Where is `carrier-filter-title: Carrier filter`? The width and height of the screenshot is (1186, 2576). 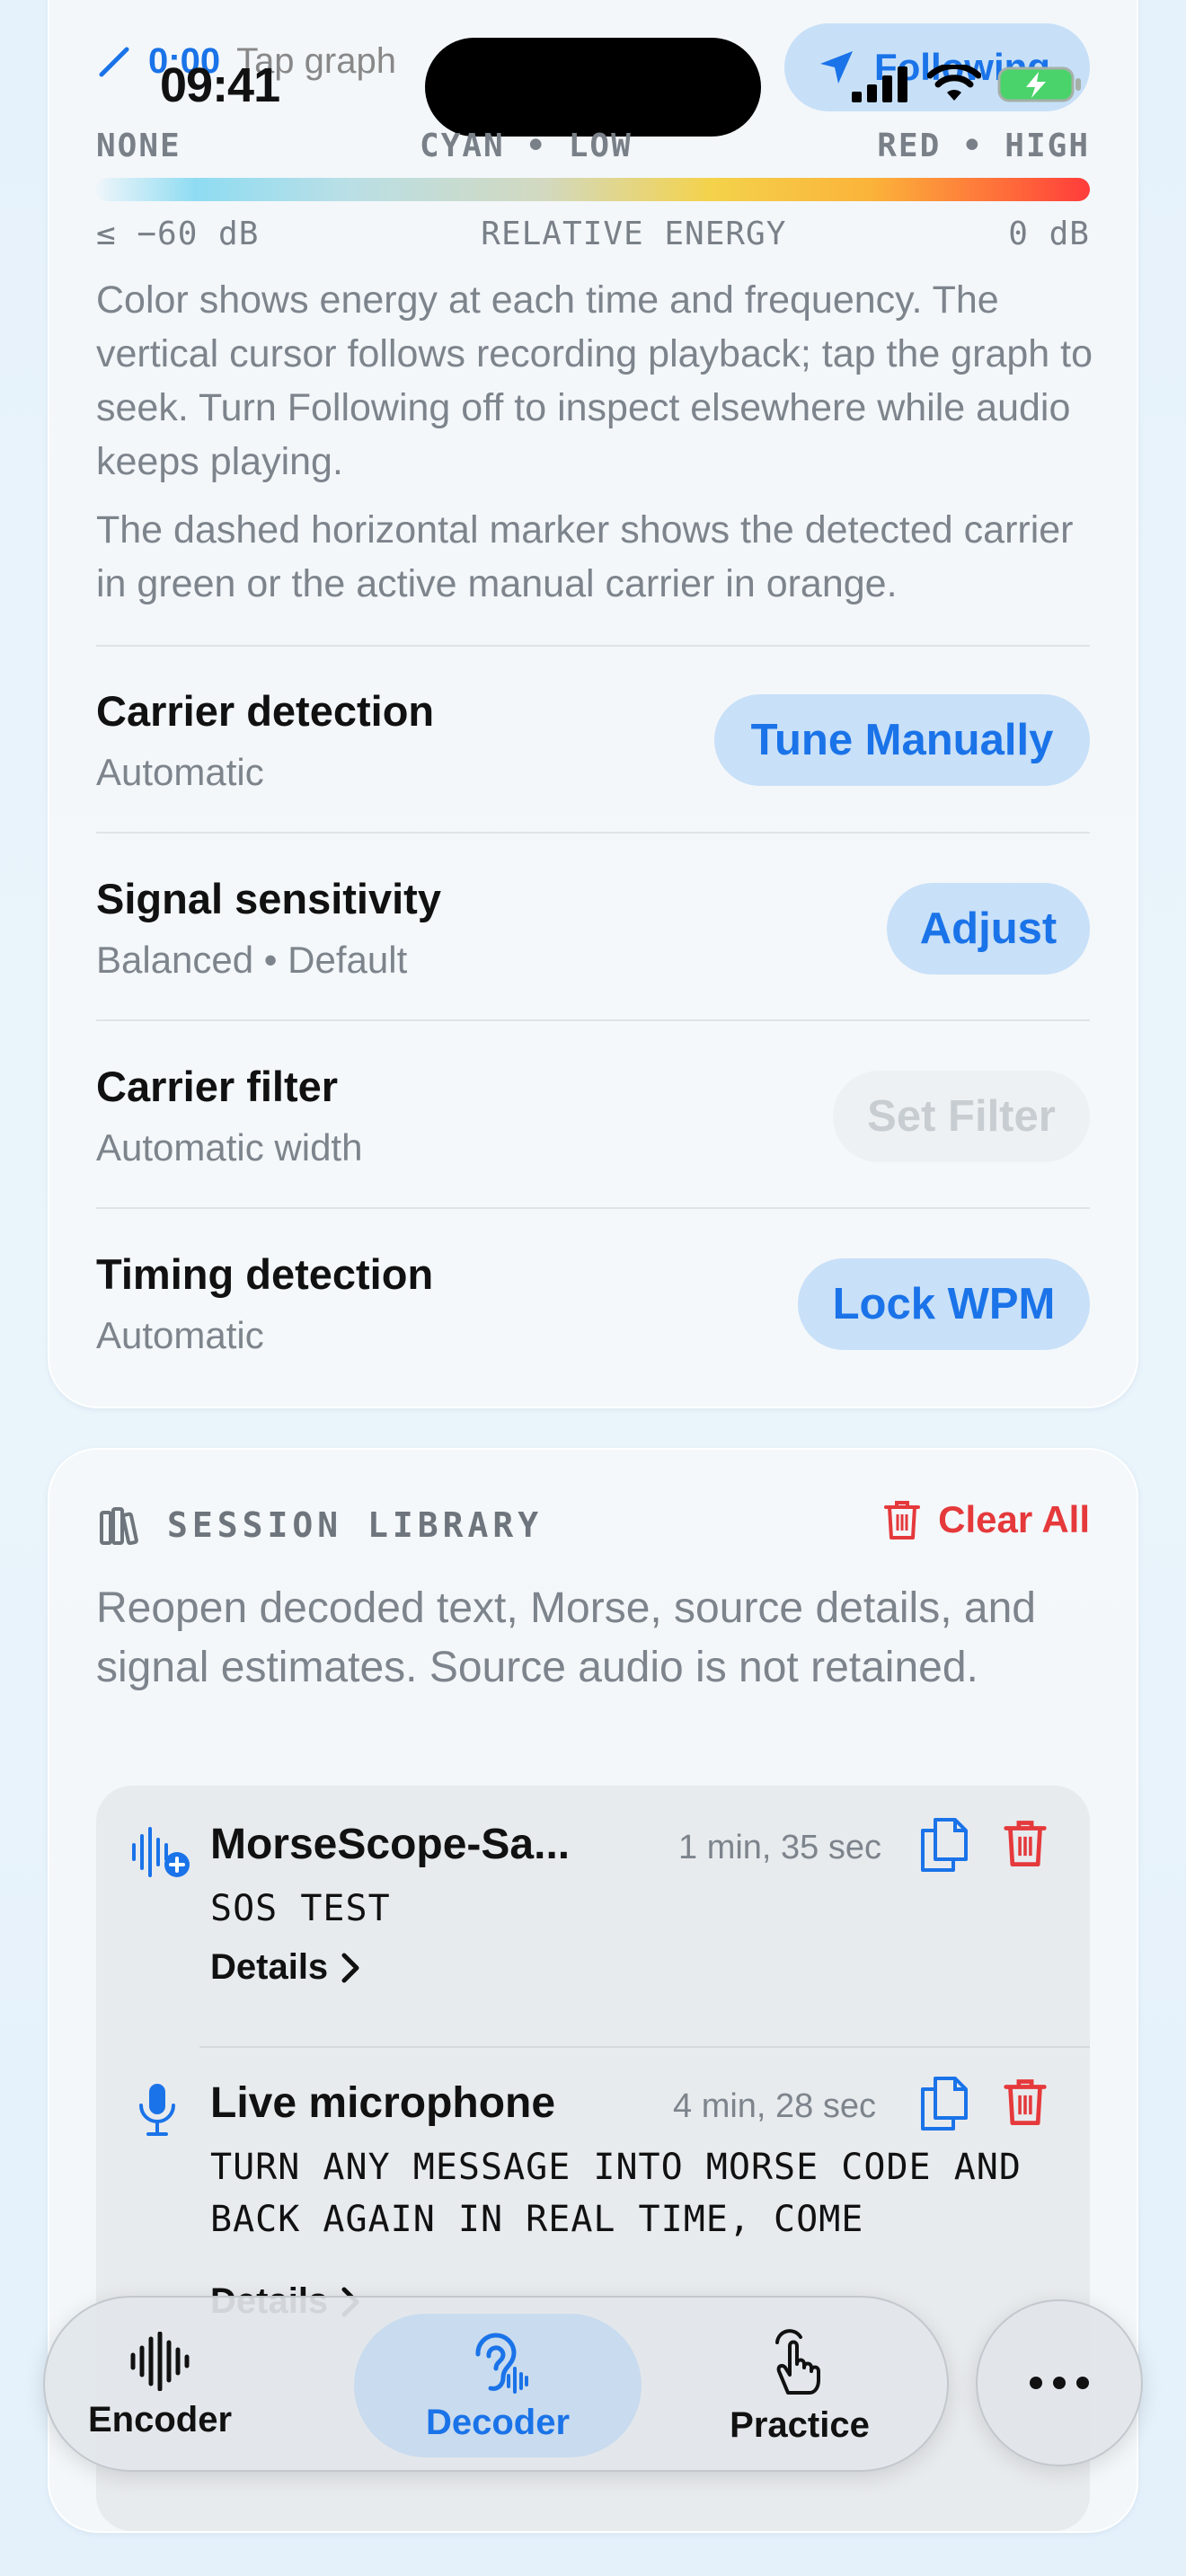
carrier-filter-title: Carrier filter is located at coordinates (217, 1086).